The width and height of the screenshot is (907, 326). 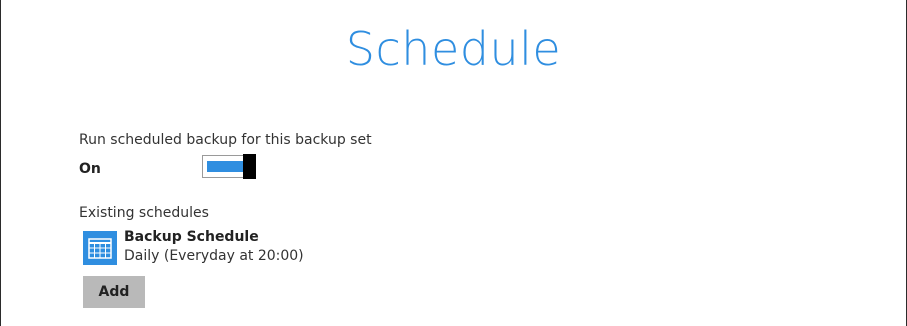 I want to click on page-title: Schedule, so click(x=453, y=49).